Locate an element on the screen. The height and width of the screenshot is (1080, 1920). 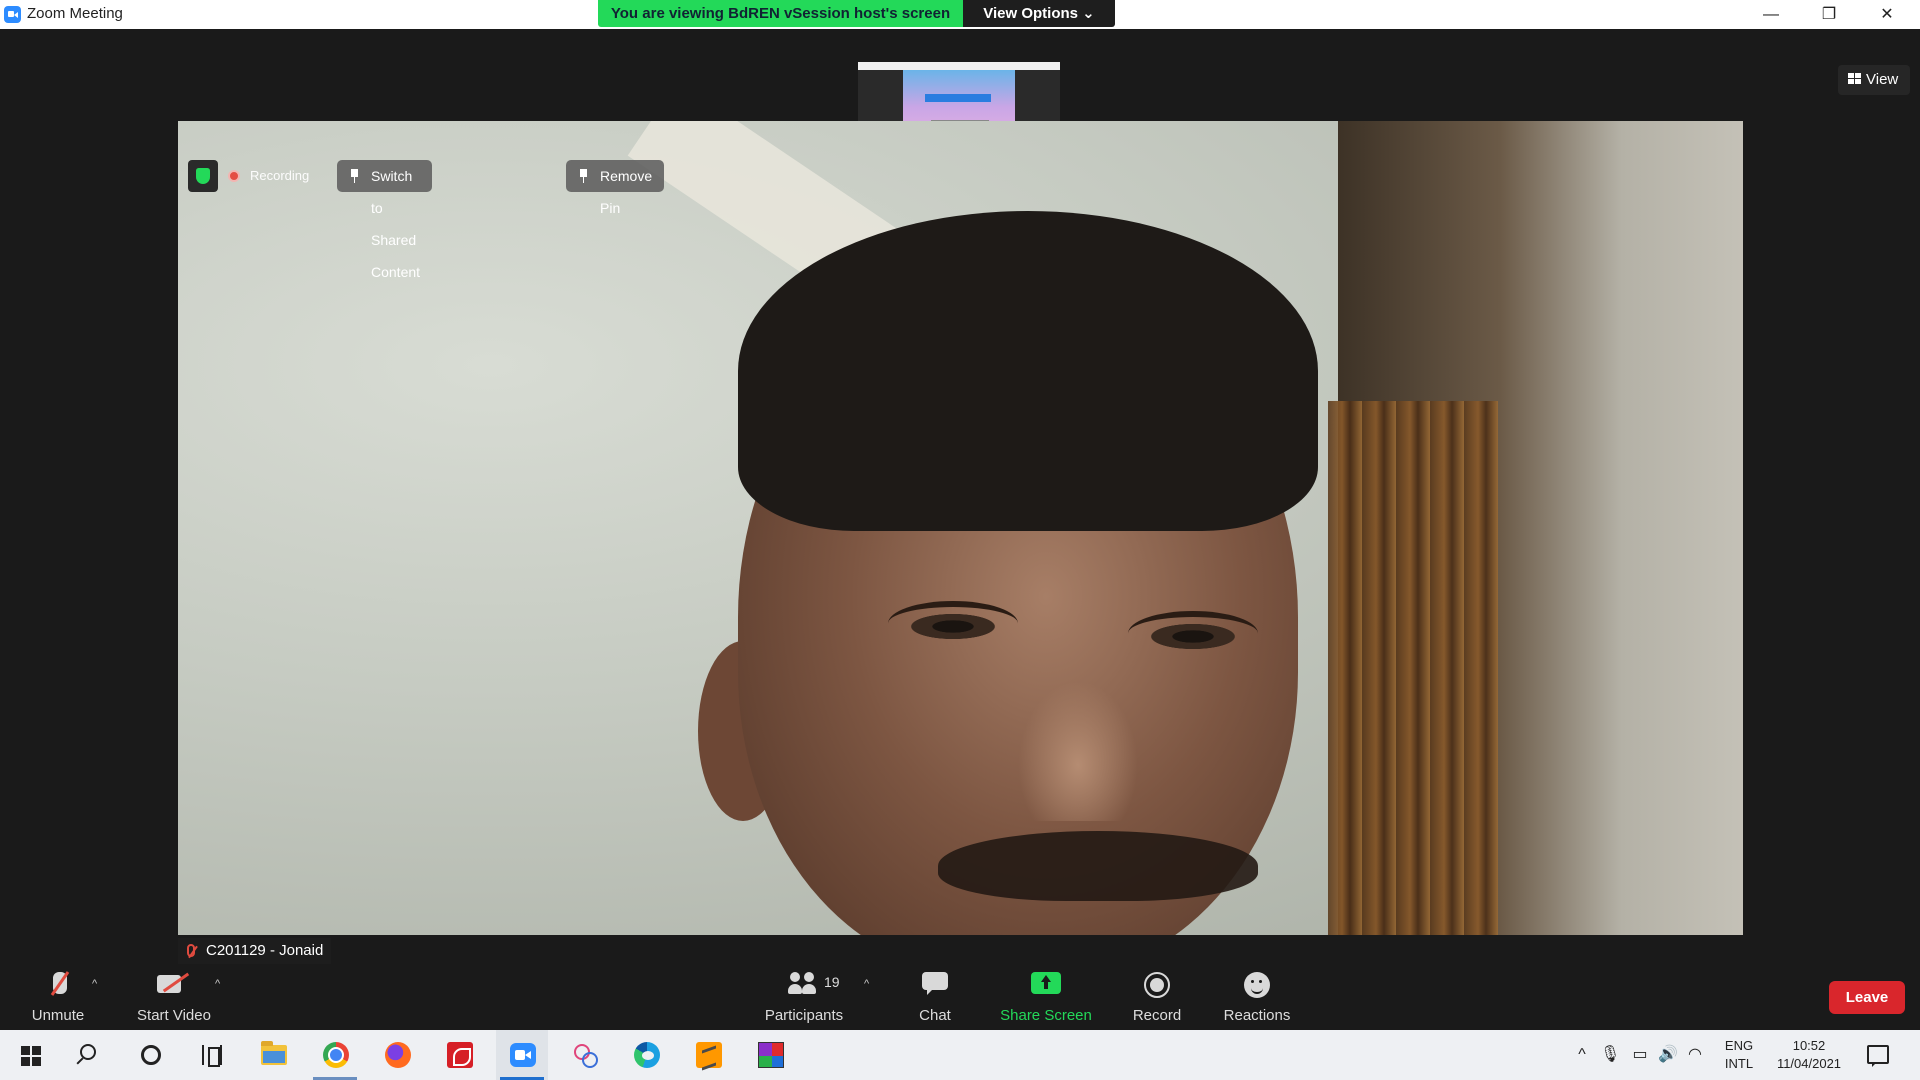
reactions-button: Reactions is located at coordinates (1257, 997).